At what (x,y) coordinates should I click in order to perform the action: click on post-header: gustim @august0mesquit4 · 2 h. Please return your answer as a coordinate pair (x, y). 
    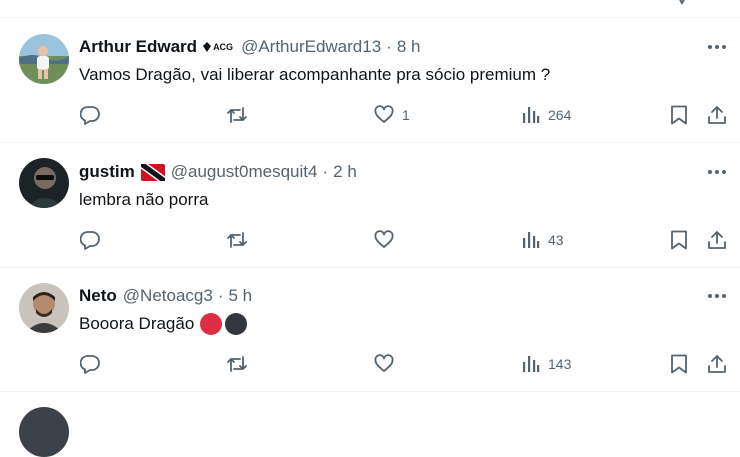
    Looking at the image, I should click on (218, 172).